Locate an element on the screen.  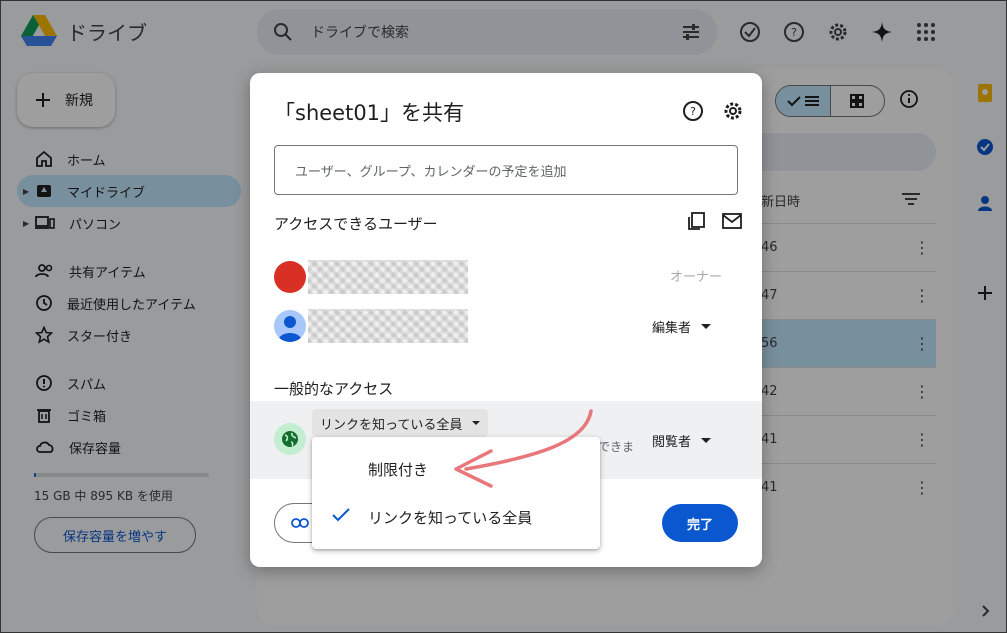
role-label: 閲覧者 is located at coordinates (672, 442).